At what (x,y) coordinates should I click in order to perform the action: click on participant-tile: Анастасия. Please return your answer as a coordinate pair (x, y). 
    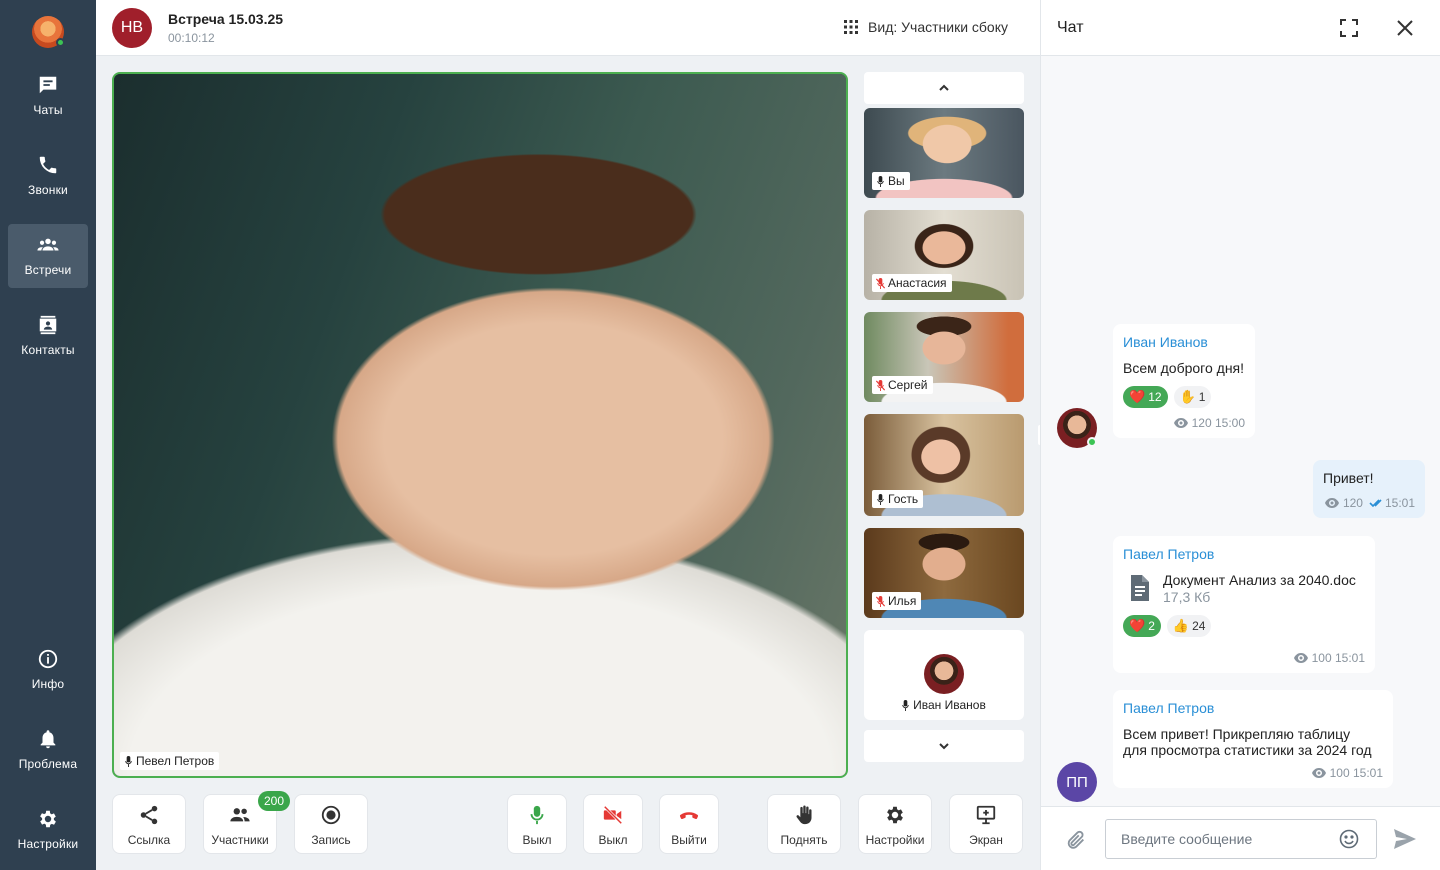
    Looking at the image, I should click on (944, 255).